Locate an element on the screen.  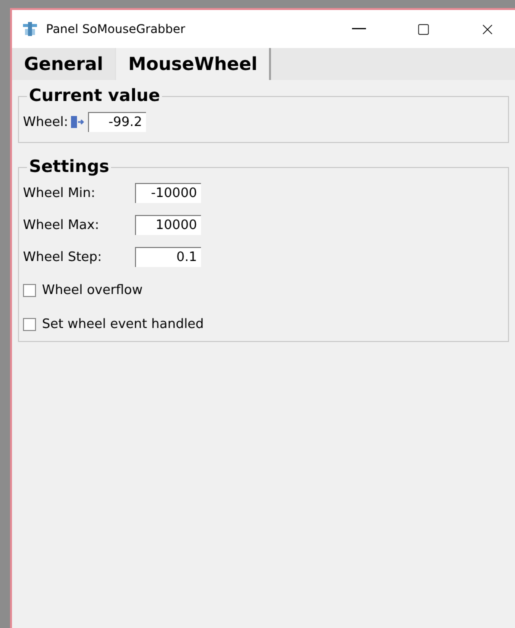
checkbox-label: Wheel overflow is located at coordinates (92, 290).